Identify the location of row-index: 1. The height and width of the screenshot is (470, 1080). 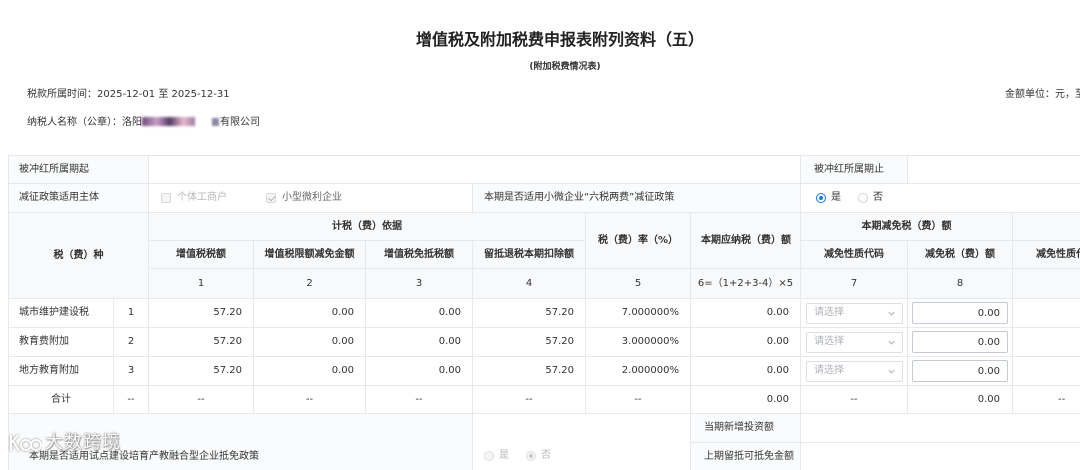
(131, 313).